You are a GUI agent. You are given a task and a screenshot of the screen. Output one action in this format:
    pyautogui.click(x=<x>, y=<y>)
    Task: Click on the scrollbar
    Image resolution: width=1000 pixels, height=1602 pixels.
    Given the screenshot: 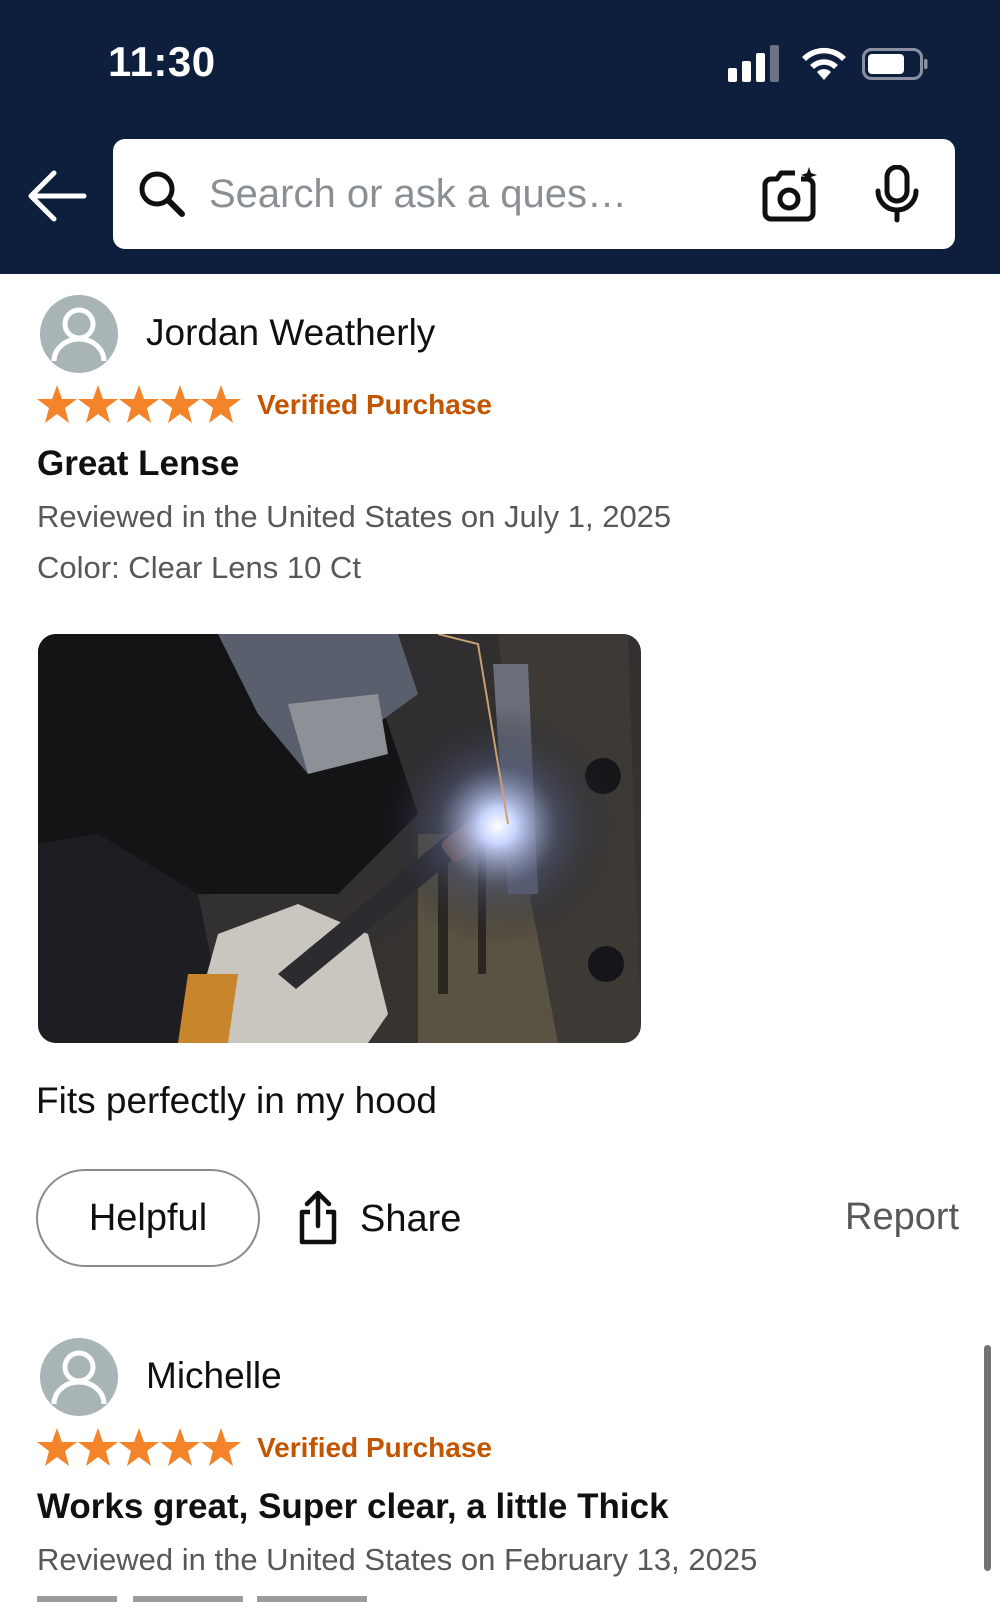 What is the action you would take?
    pyautogui.click(x=987, y=1458)
    